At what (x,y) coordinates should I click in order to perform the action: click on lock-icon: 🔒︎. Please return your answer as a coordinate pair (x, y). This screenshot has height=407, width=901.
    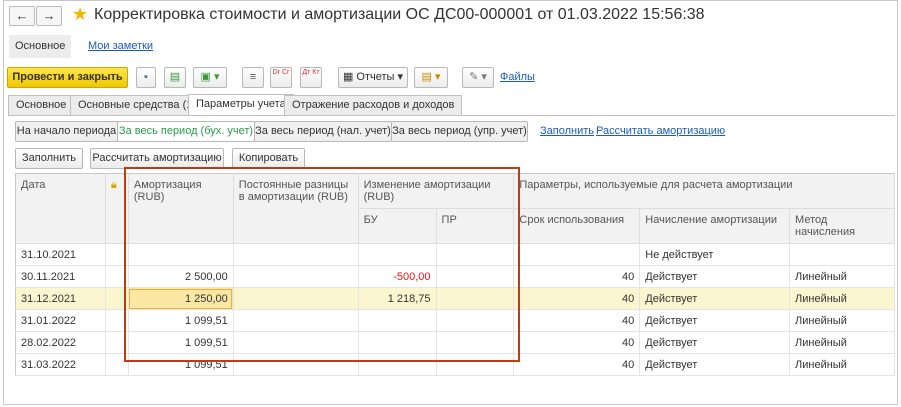
    Looking at the image, I should click on (113, 185).